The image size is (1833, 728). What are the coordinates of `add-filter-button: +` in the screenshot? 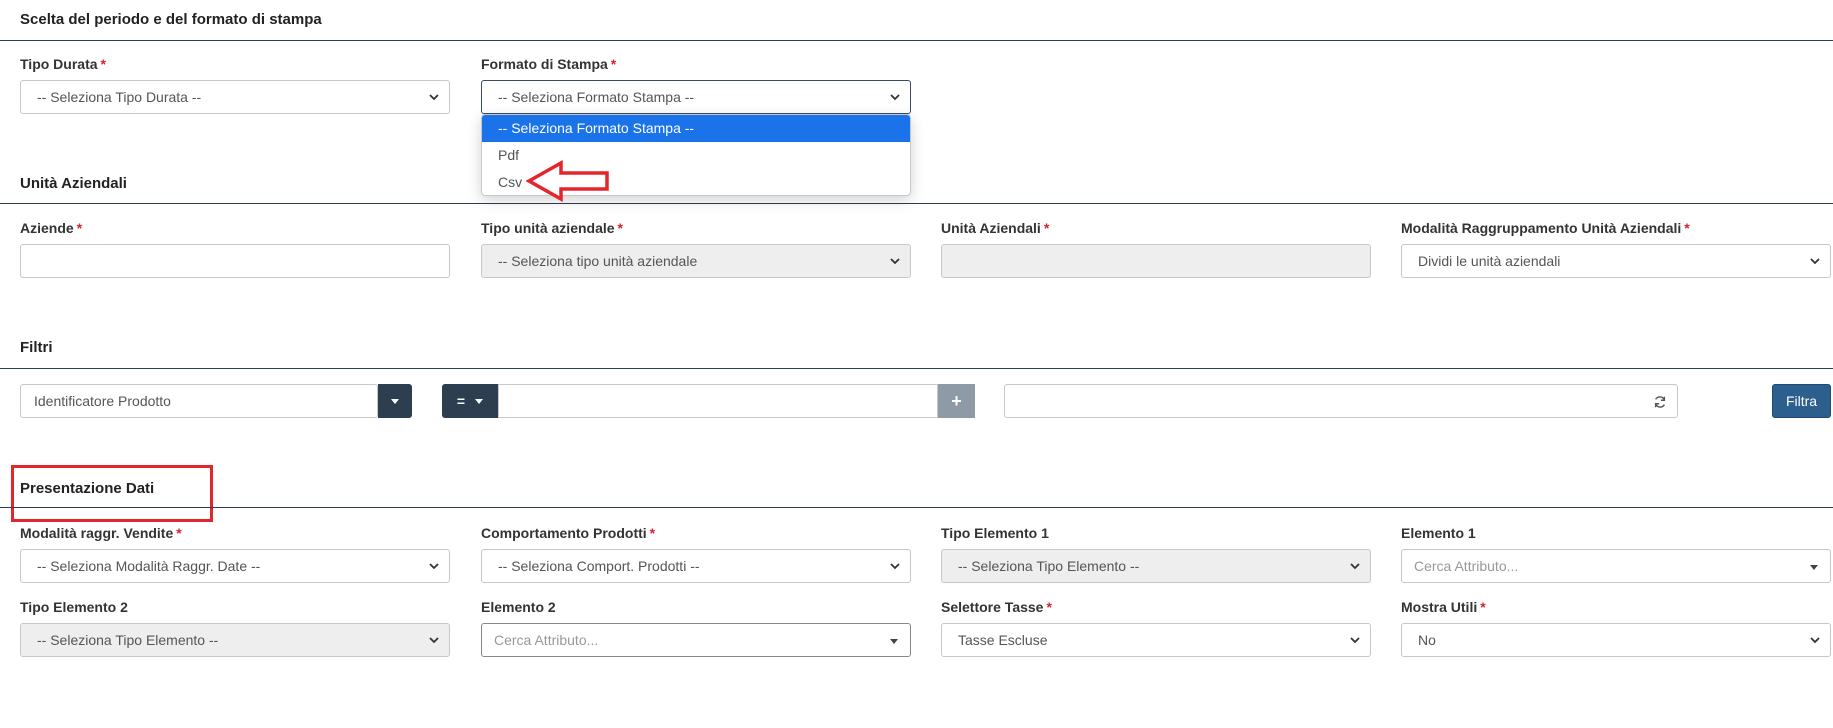 It's located at (956, 401).